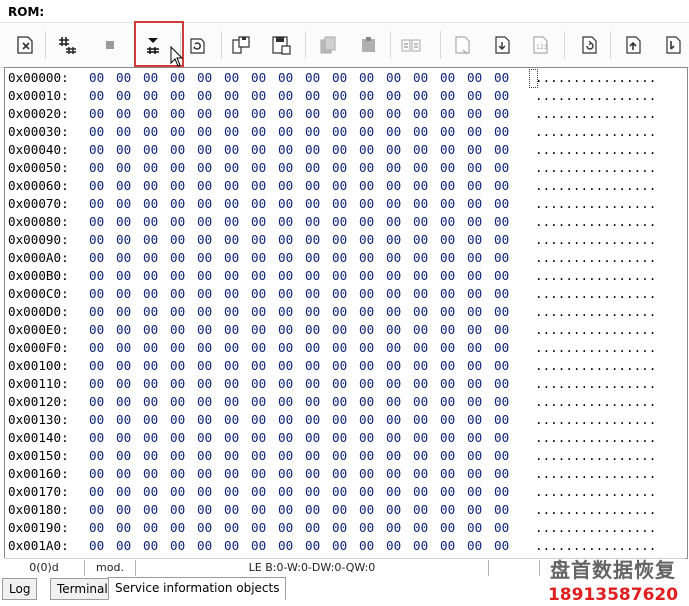 Image resolution: width=689 pixels, height=606 pixels. What do you see at coordinates (502, 45) in the screenshot?
I see `download-button` at bounding box center [502, 45].